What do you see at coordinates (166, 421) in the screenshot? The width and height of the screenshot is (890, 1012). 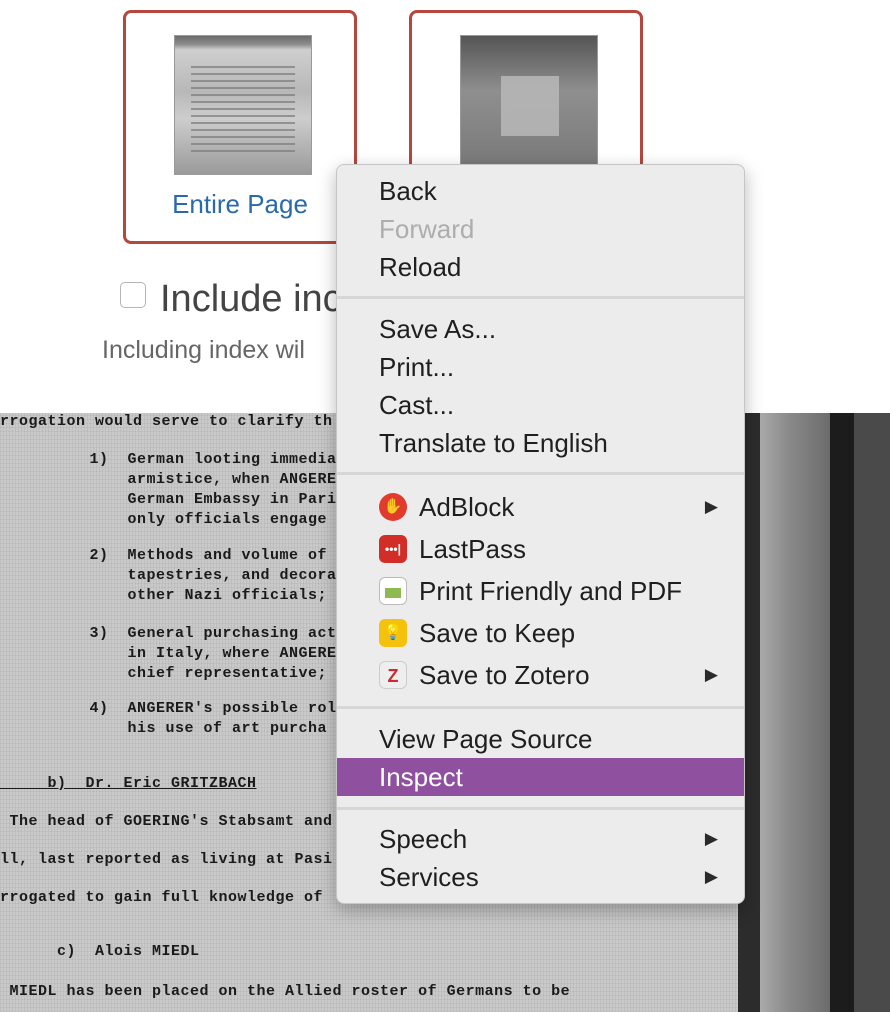 I see `doc-line: rrogation would serve to clarify th` at bounding box center [166, 421].